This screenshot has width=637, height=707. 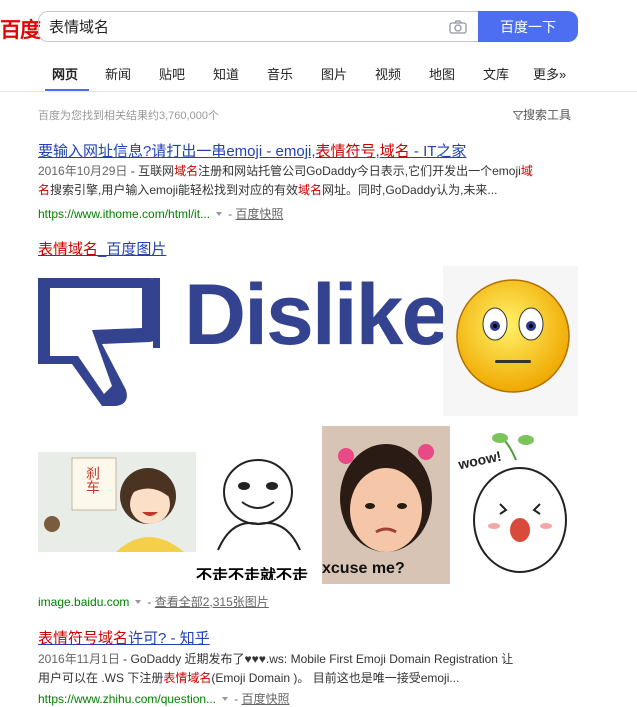 I want to click on image-source: image.baidu.com - 查看全部2,315张图片, so click(x=153, y=601).